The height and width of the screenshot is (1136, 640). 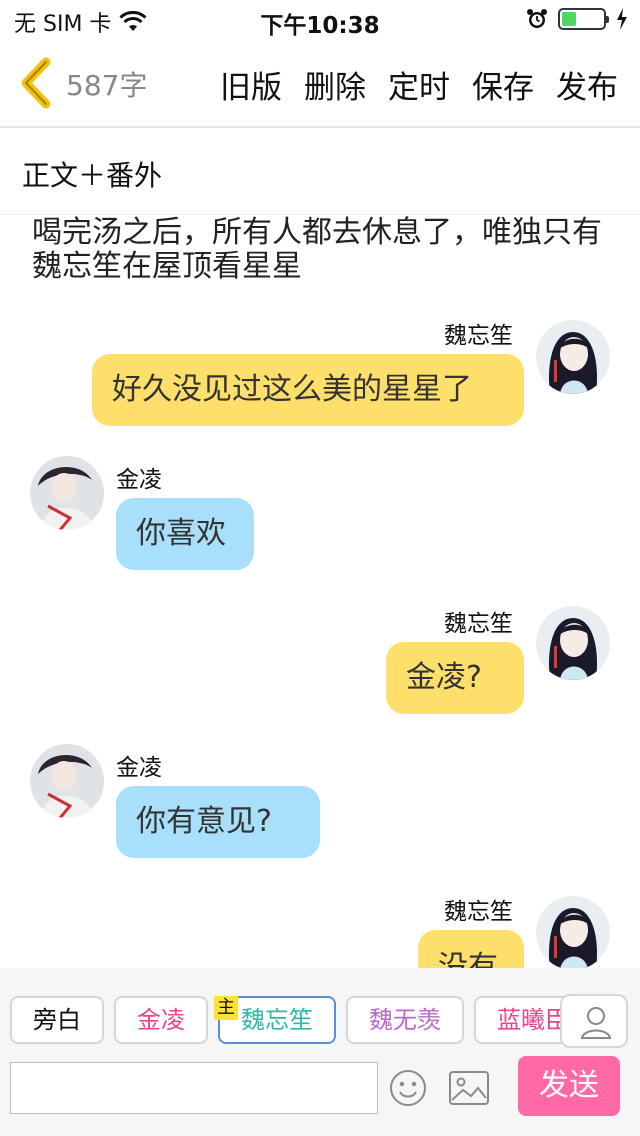 I want to click on delete-button: 删除, so click(x=335, y=84).